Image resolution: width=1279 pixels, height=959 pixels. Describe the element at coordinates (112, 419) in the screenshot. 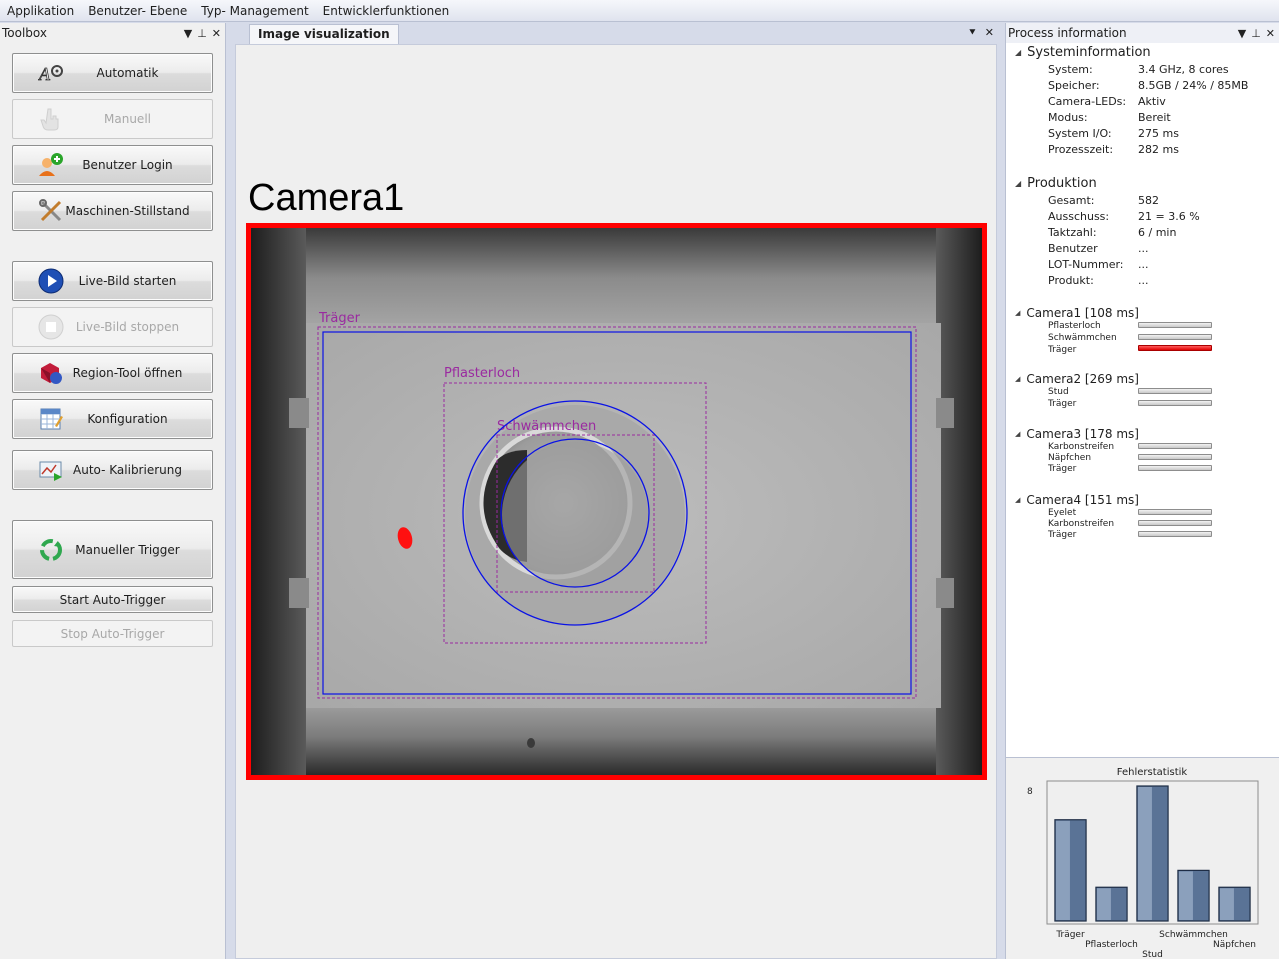

I see `konfiguration-button: Konfiguration` at that location.